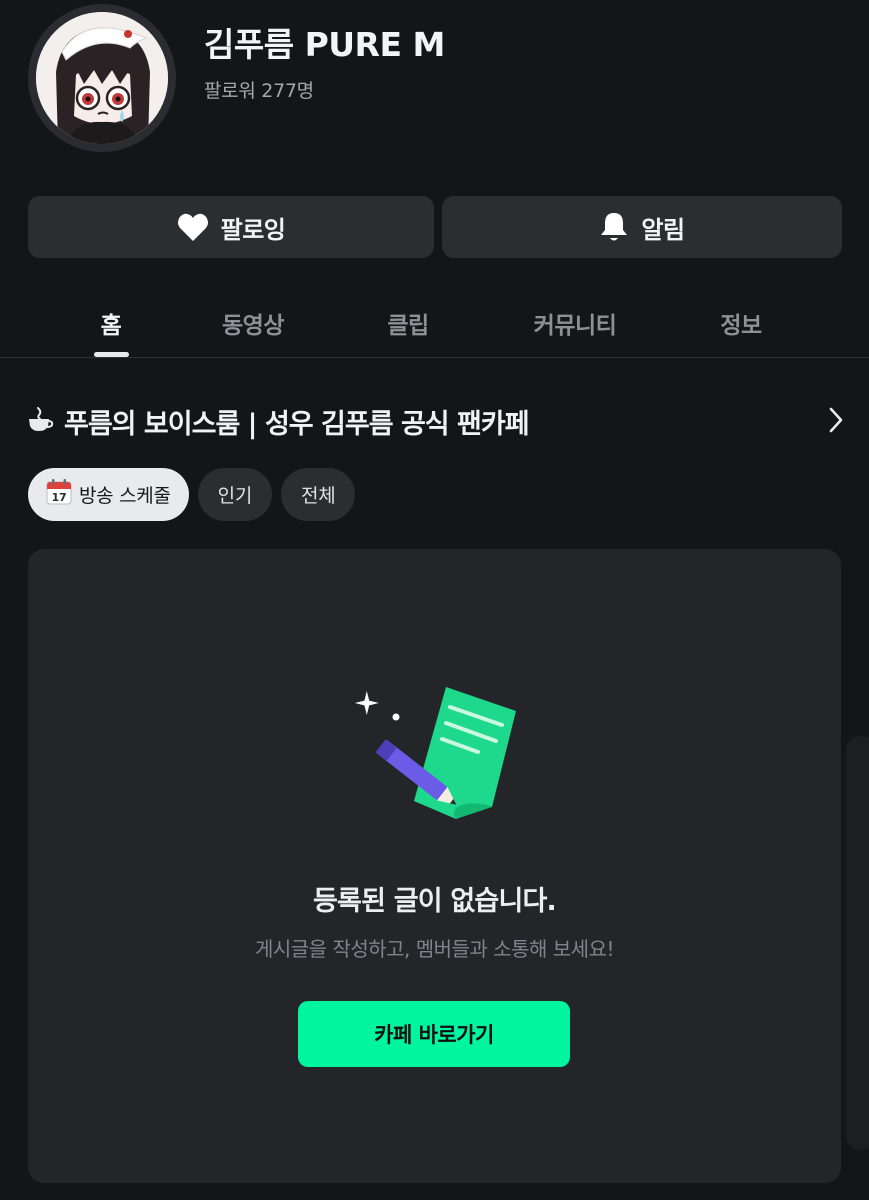 This screenshot has width=869, height=1200. What do you see at coordinates (434, 1034) in the screenshot?
I see `go-to-cafe-button: 카페 바로가기` at bounding box center [434, 1034].